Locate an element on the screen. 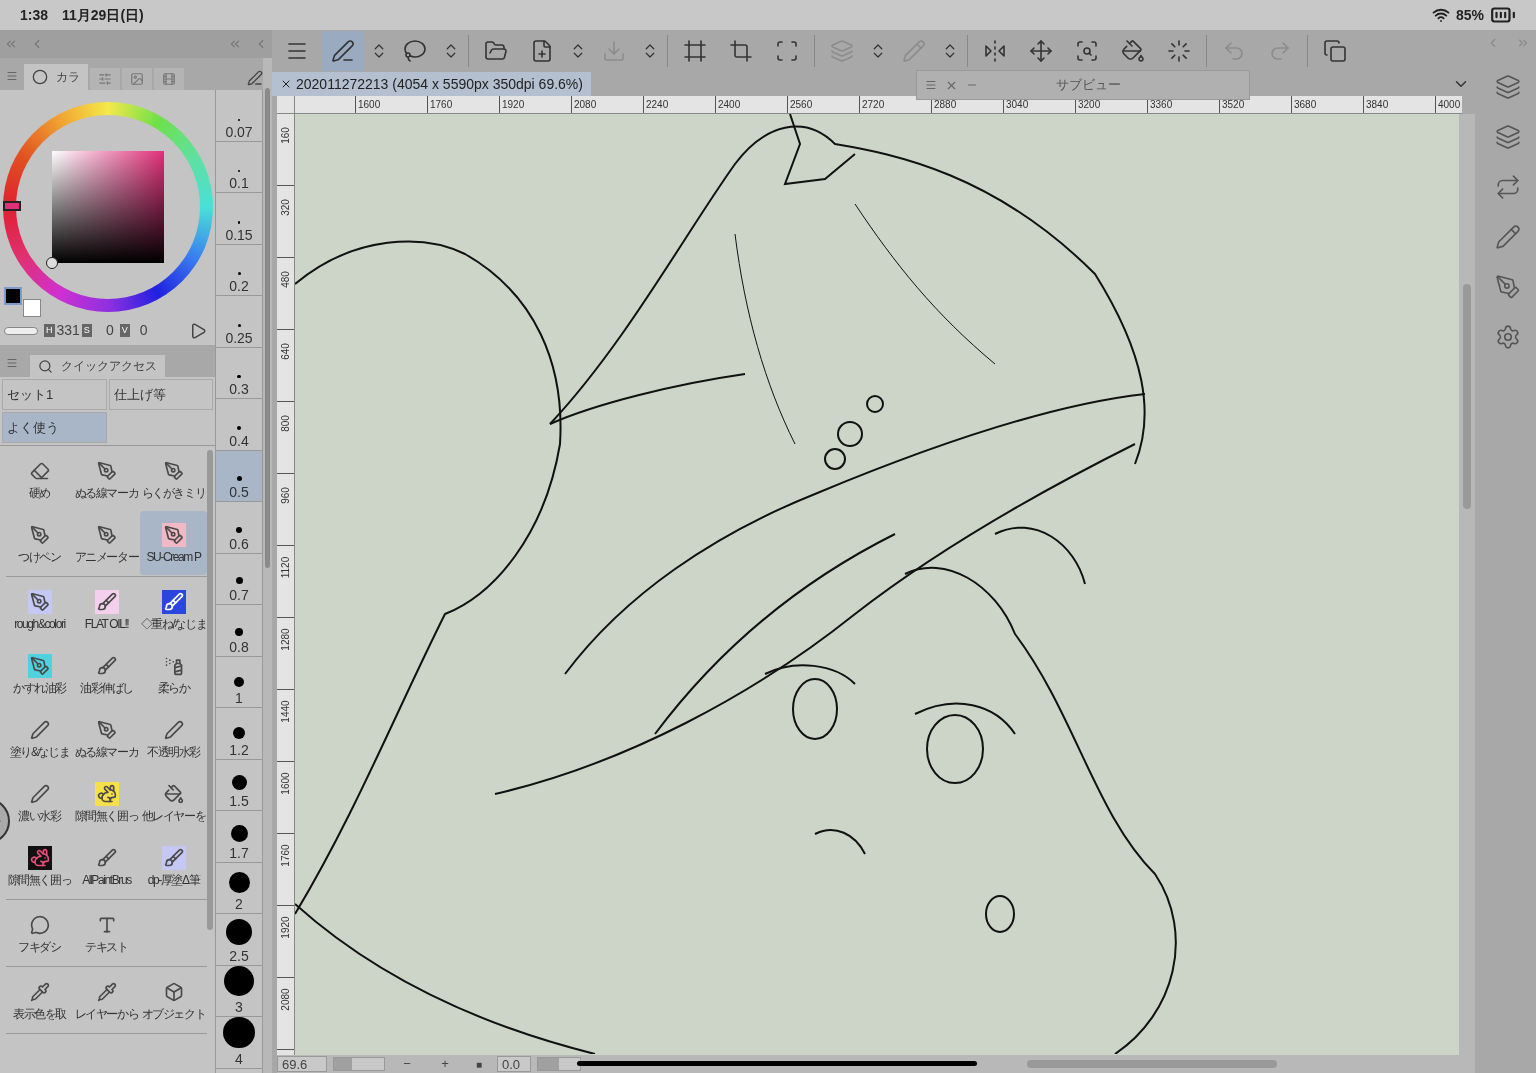 Image resolution: width=1536 pixels, height=1073 pixels. brush-size-item: 0.4 is located at coordinates (239, 425).